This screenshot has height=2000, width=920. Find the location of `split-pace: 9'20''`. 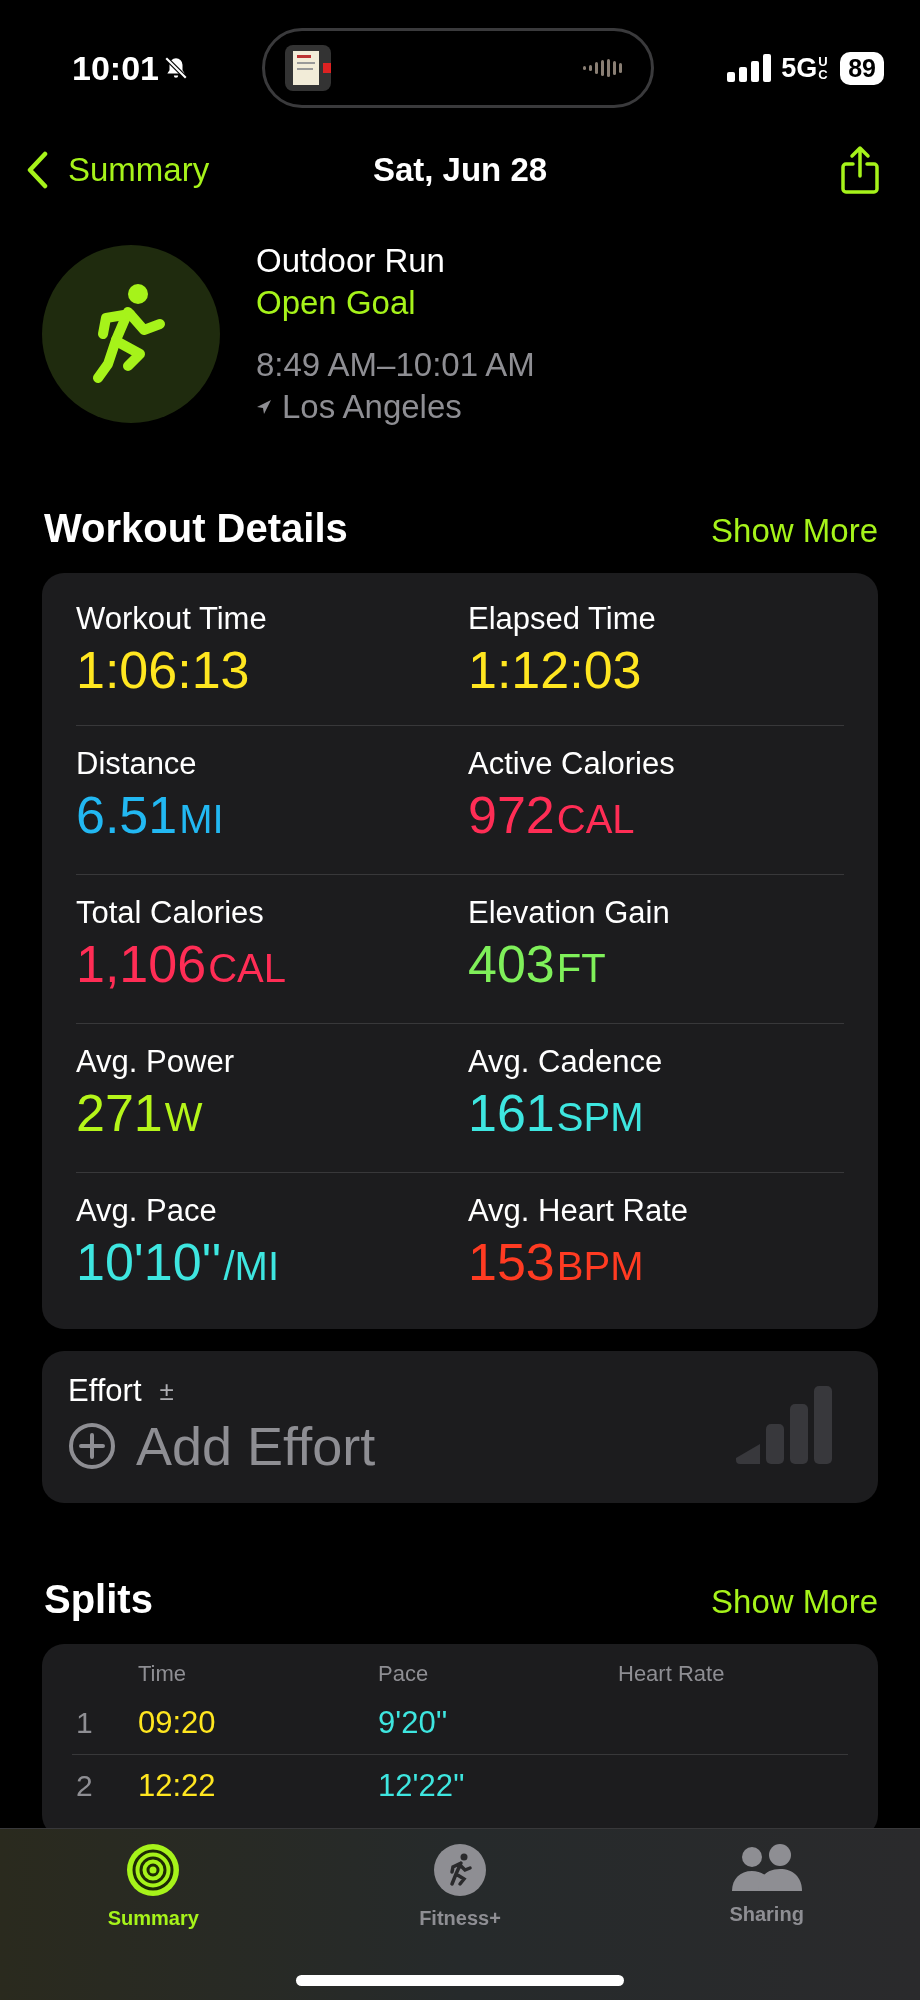

split-pace: 9'20'' is located at coordinates (413, 1723).